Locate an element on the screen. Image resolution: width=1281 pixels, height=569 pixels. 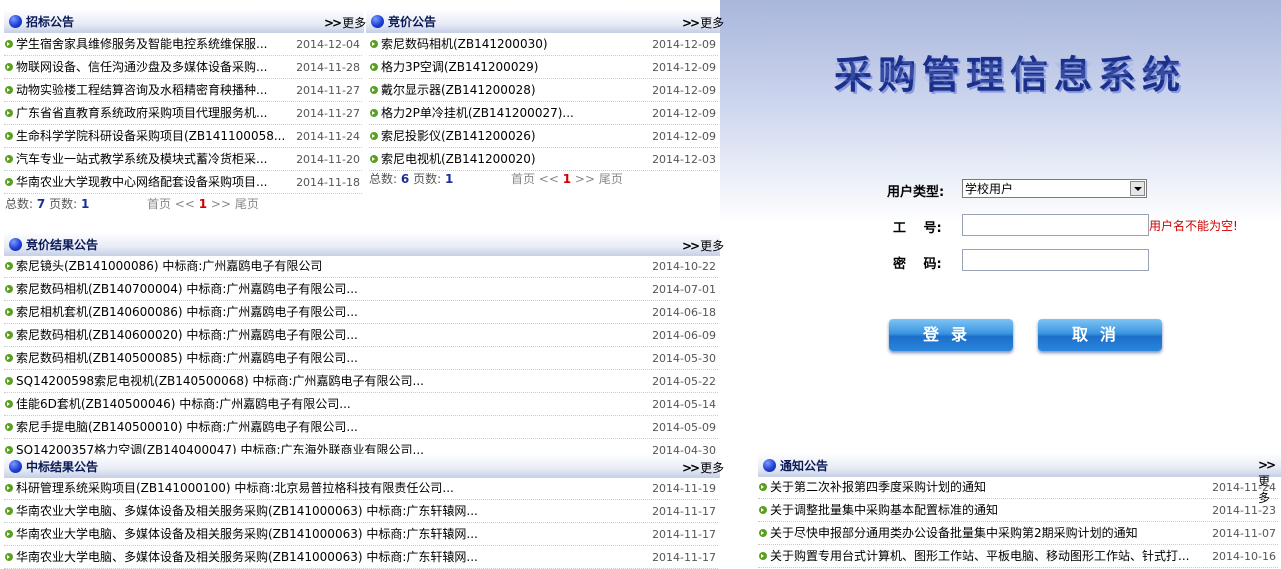
user-type-select: 学校用户 is located at coordinates (1054, 188).